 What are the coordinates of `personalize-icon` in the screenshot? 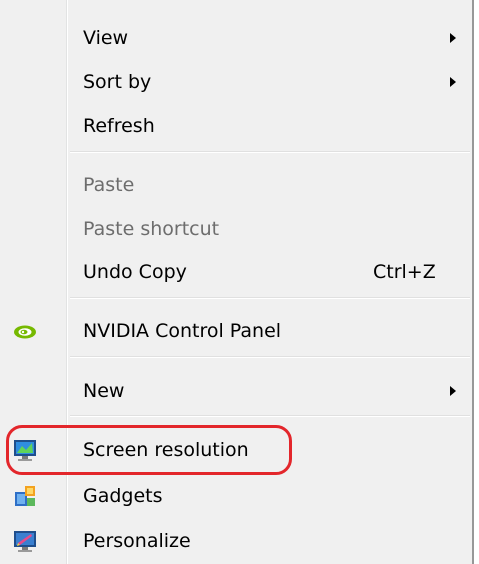 It's located at (25, 541).